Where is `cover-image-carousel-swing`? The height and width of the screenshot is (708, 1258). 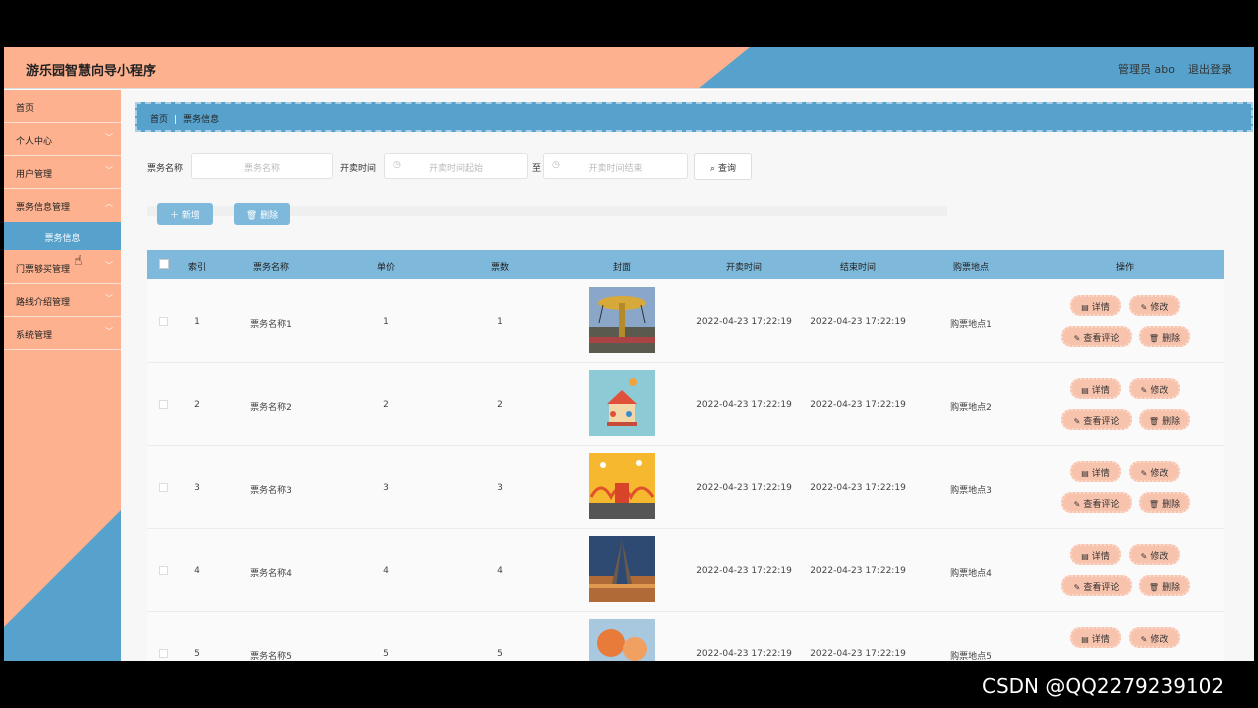 cover-image-carousel-swing is located at coordinates (622, 320).